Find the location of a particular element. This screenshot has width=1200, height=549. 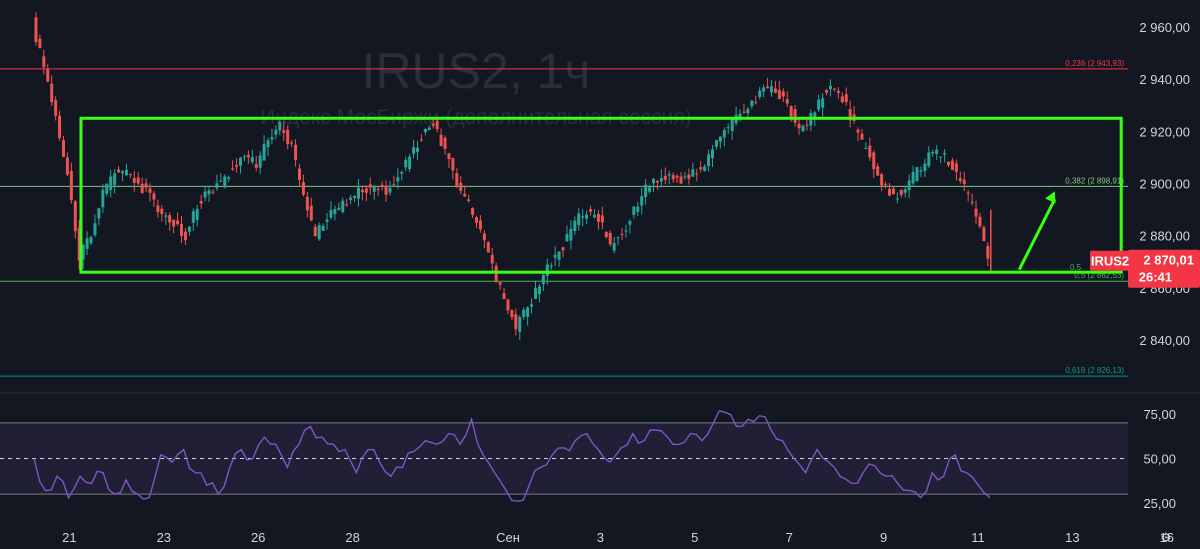

time-tick-label: Сен is located at coordinates (508, 537).